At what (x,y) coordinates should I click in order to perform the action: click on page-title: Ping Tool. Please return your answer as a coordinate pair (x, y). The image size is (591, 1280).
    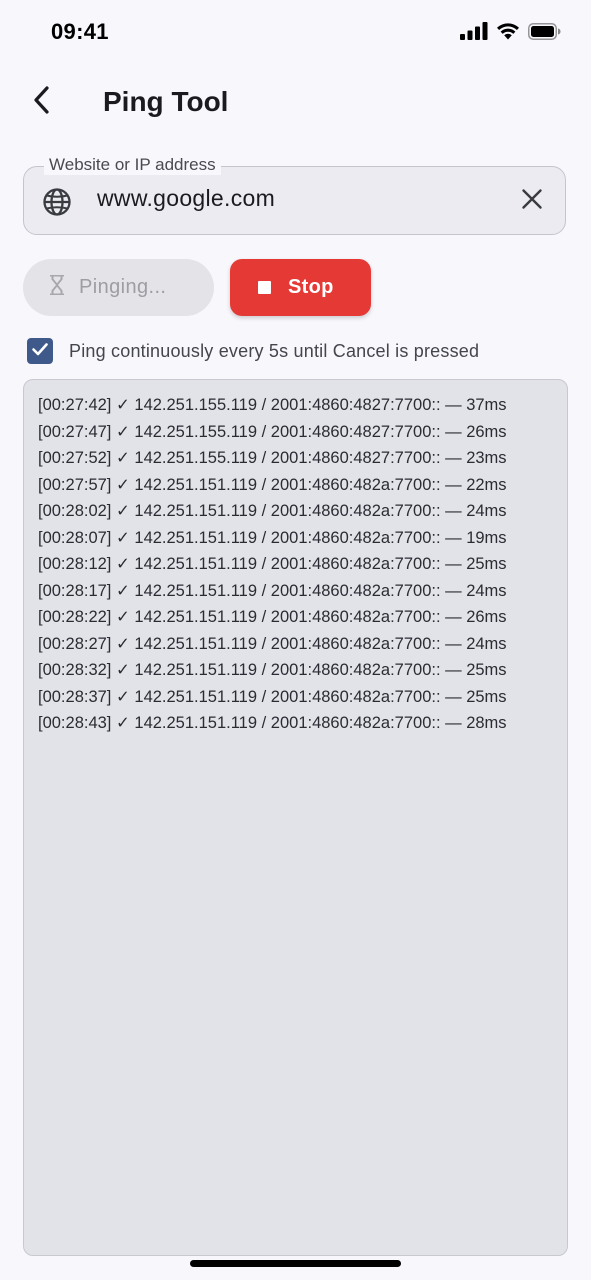
    Looking at the image, I should click on (166, 101).